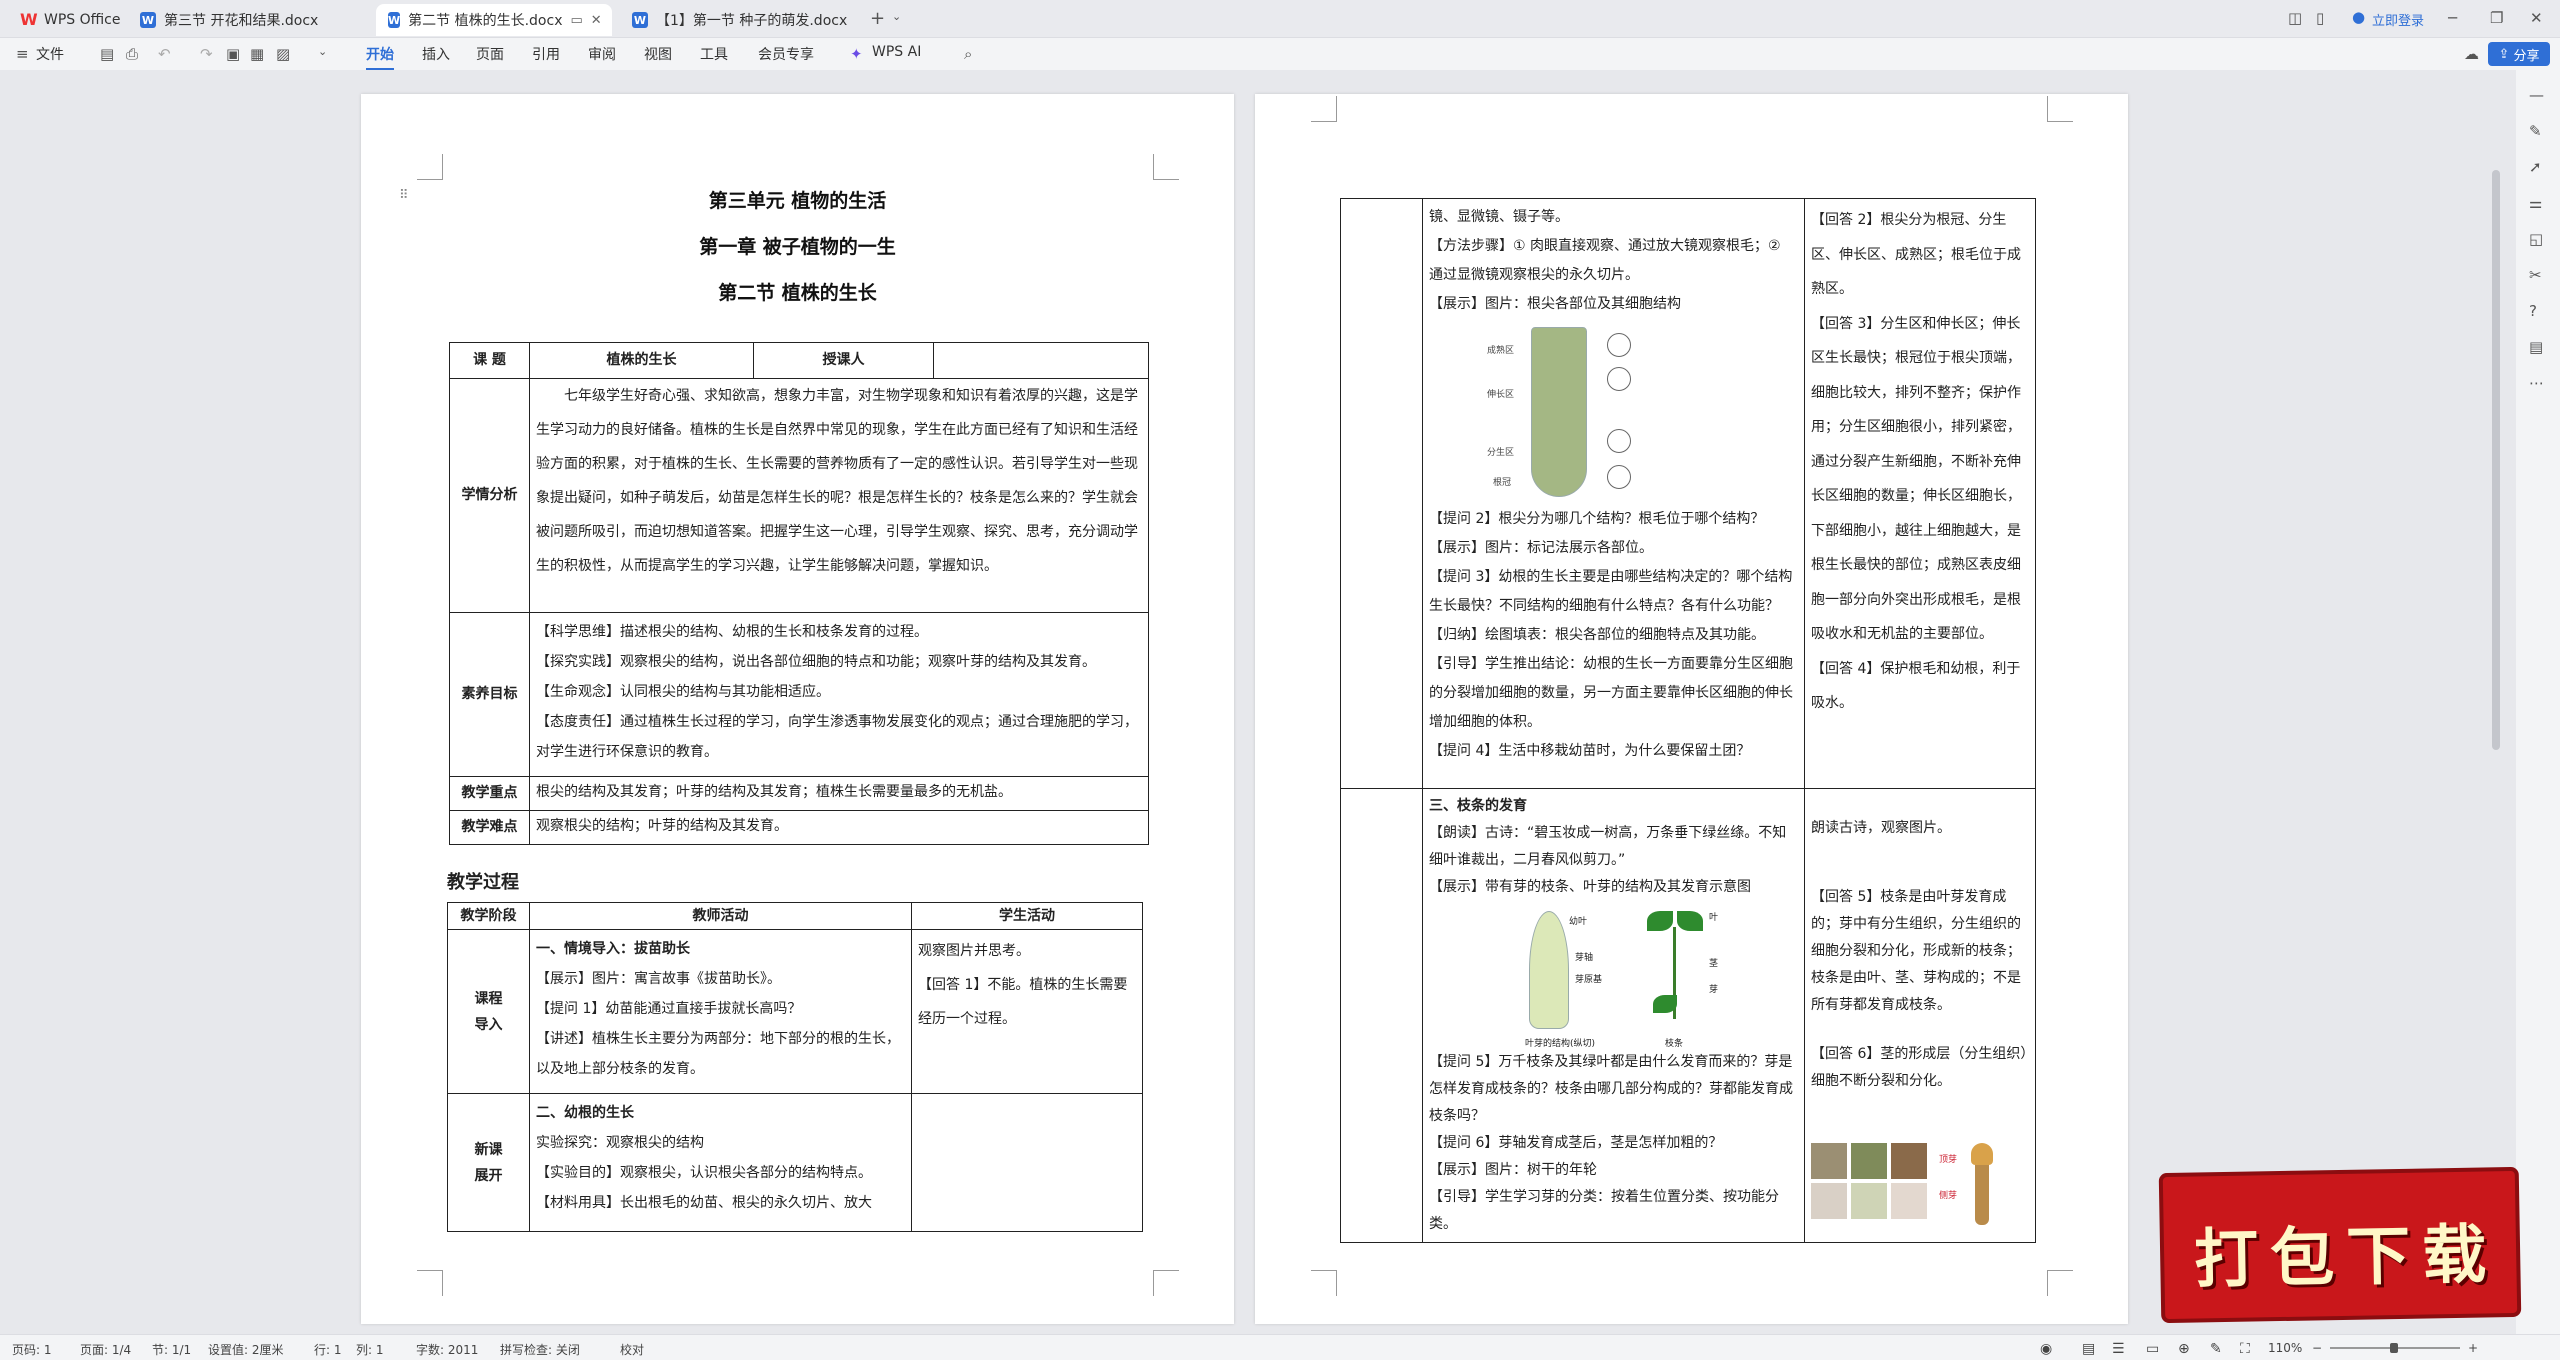 This screenshot has height=1360, width=2560. I want to click on write-view-icon: ✎, so click(2216, 1349).